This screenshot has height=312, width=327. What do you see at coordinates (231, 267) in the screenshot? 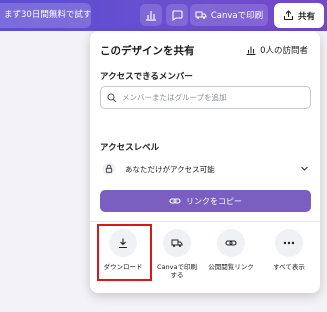
I see `public-view-link-label: 公開閲覧リンク` at bounding box center [231, 267].